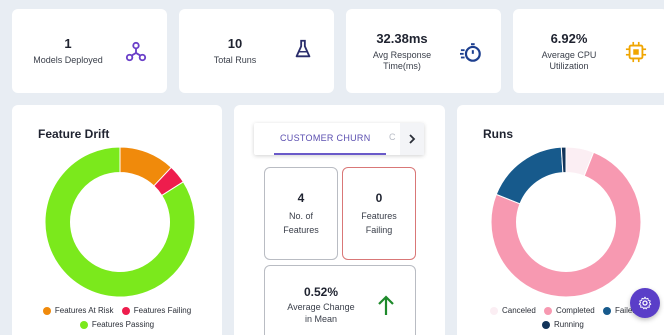  Describe the element at coordinates (566, 222) in the screenshot. I see `runs-donut` at that location.